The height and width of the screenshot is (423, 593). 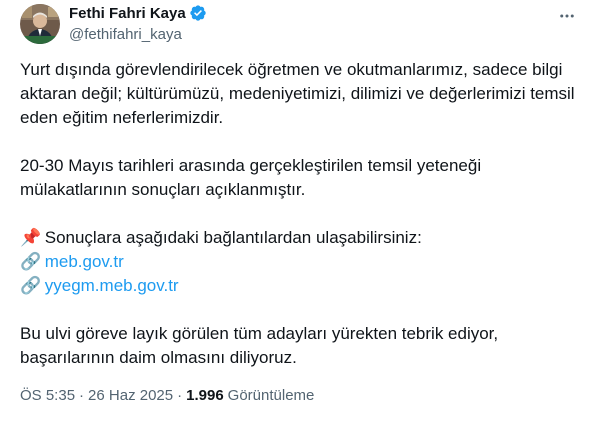 I want to click on link-meb: meb.gov.tr, so click(x=84, y=261).